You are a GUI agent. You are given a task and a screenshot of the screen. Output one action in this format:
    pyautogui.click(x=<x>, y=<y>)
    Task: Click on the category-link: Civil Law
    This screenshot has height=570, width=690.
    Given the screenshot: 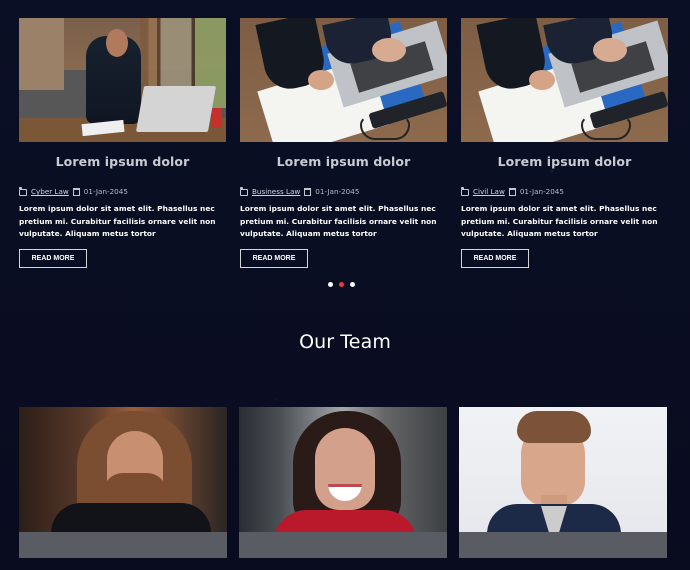 What is the action you would take?
    pyautogui.click(x=489, y=191)
    